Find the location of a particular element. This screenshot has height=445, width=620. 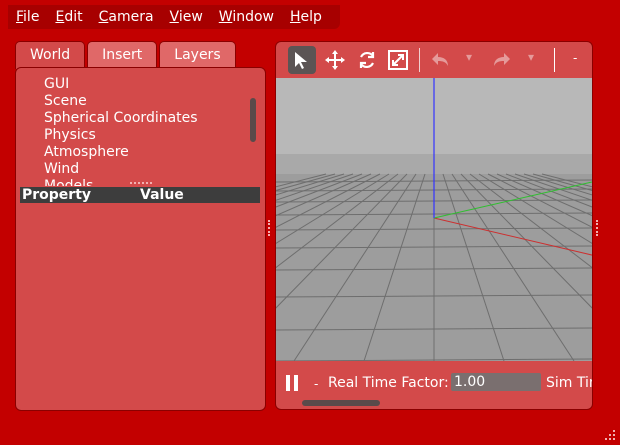

right-dock-grip is located at coordinates (598, 228).